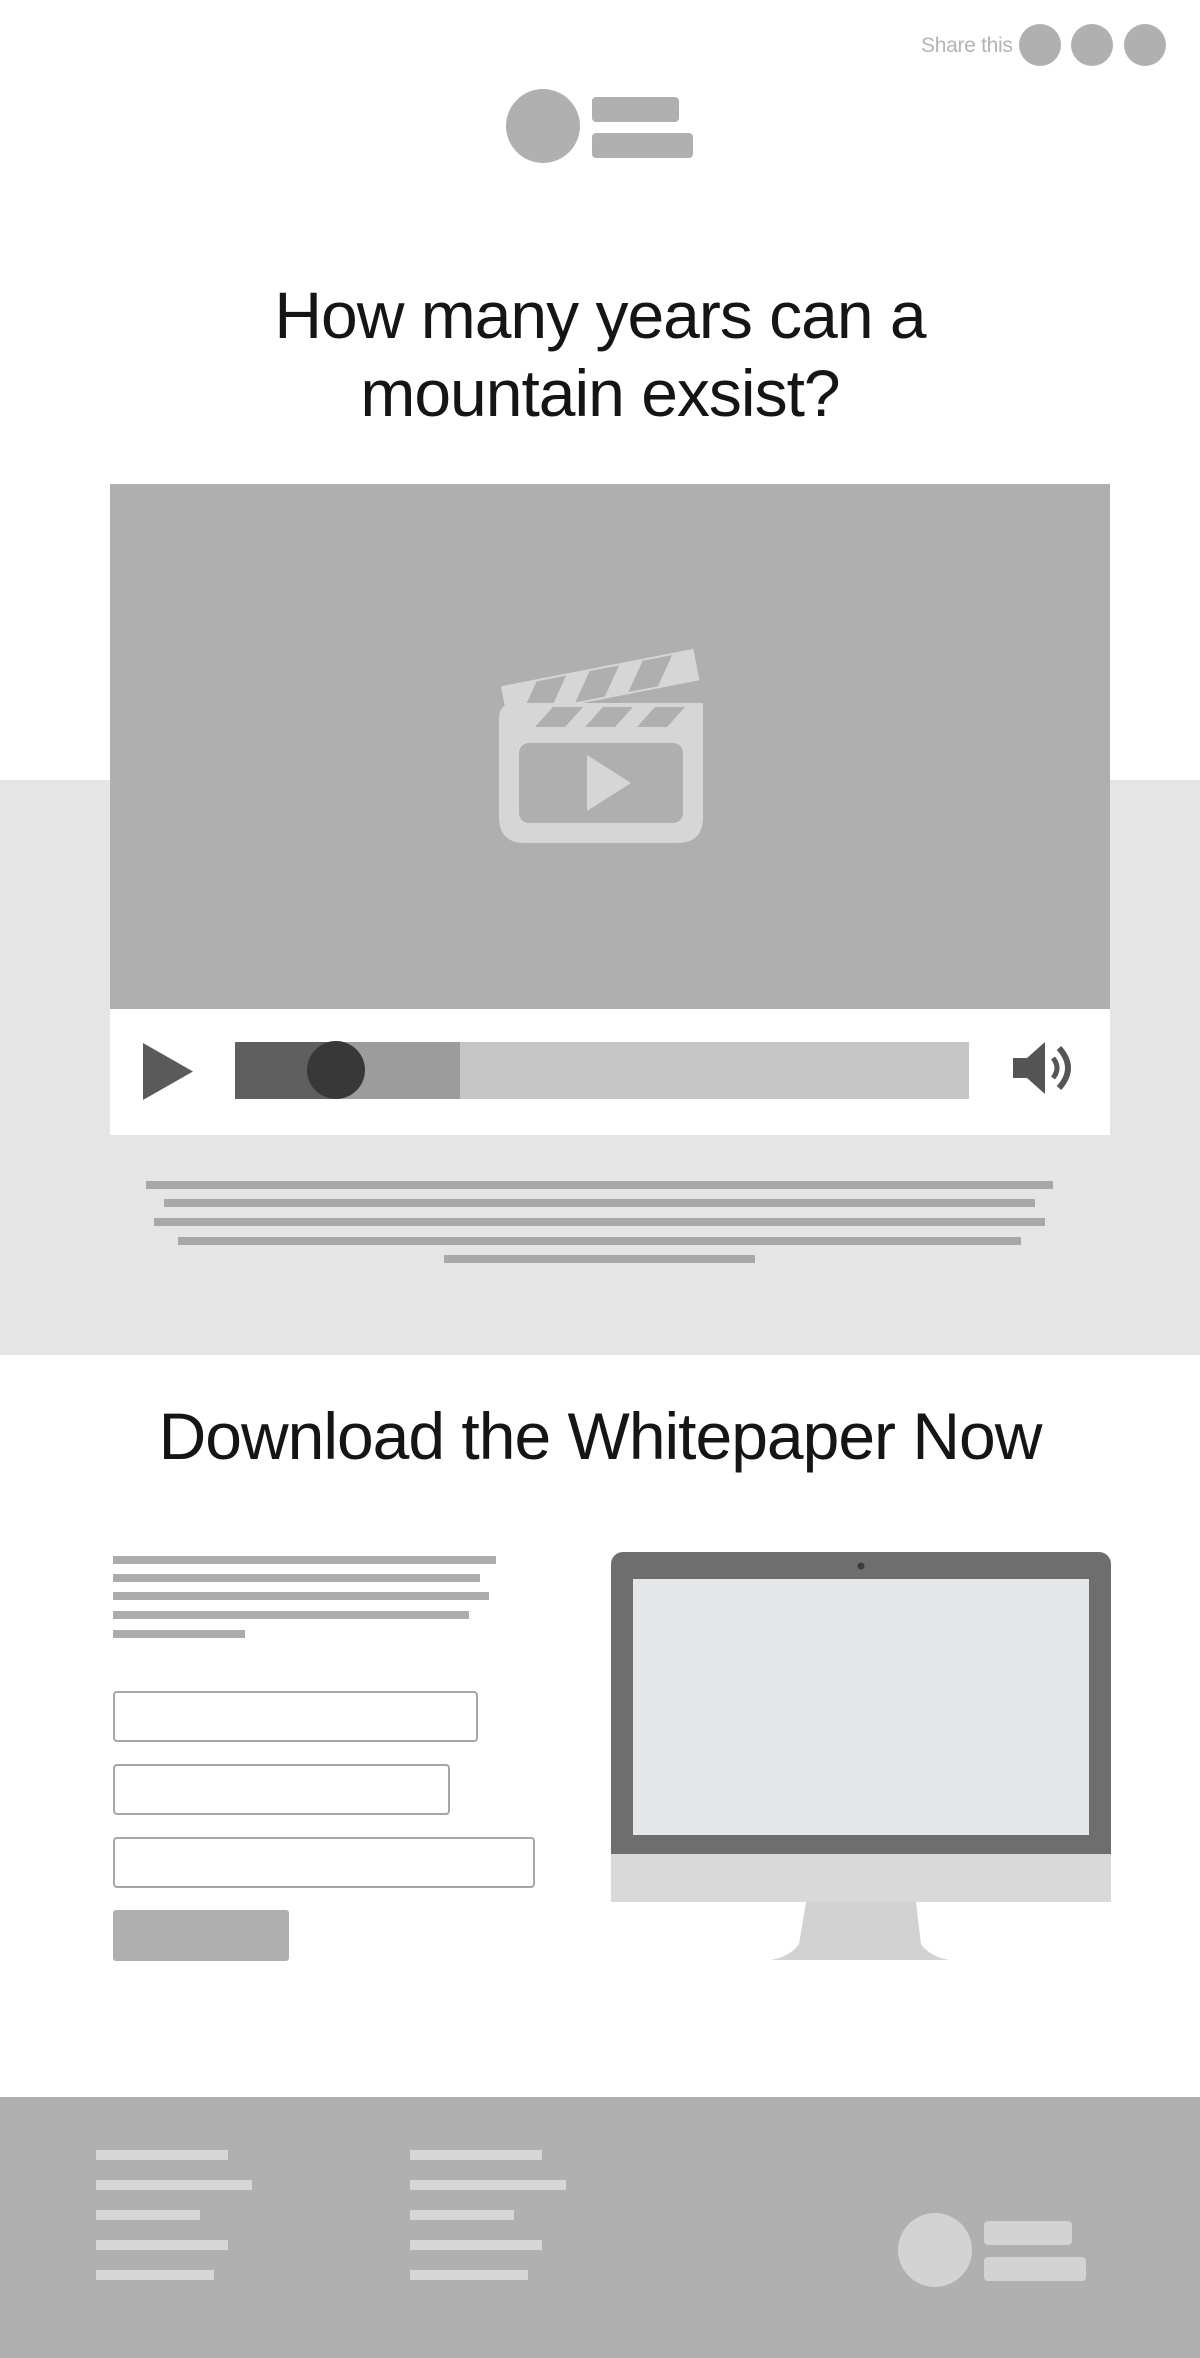  What do you see at coordinates (993, 2251) in the screenshot?
I see `footer-logo` at bounding box center [993, 2251].